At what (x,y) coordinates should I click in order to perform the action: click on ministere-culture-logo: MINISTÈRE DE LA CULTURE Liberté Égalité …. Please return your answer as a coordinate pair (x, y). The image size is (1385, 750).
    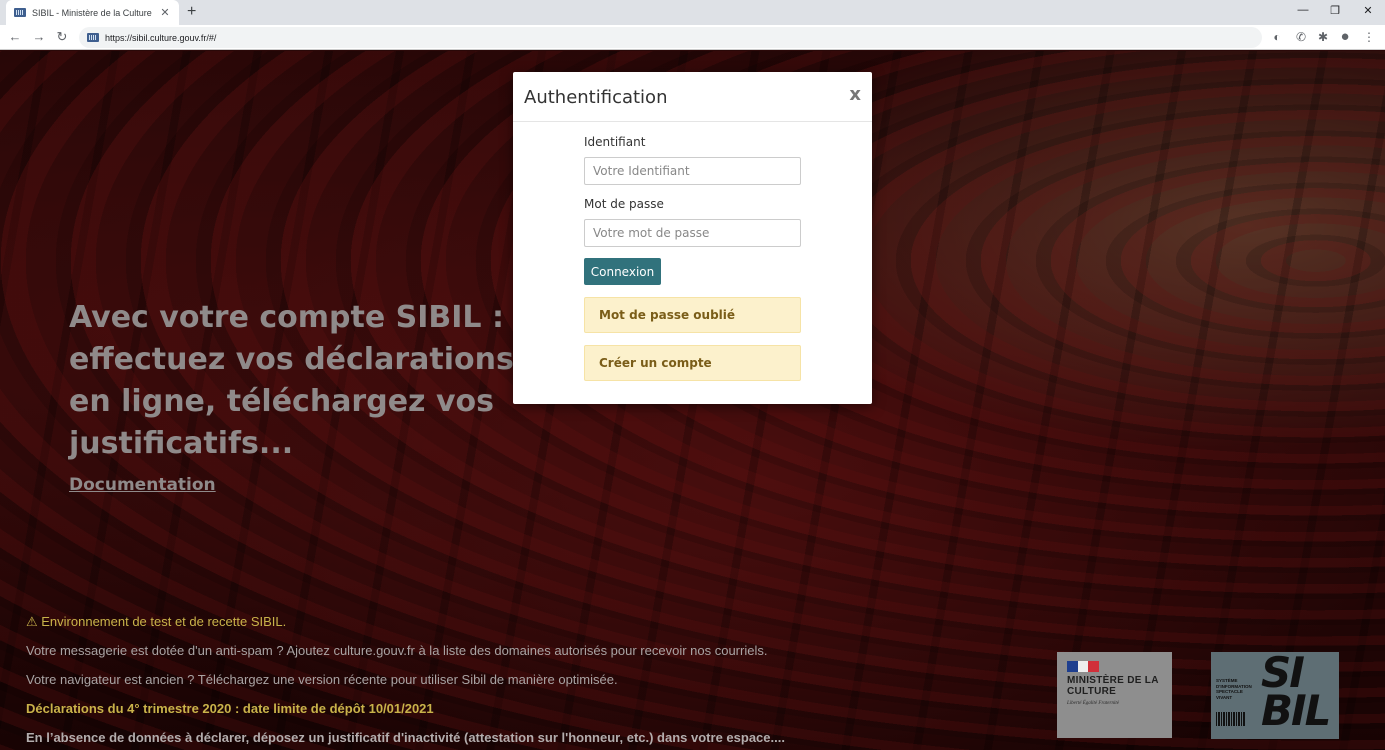
    Looking at the image, I should click on (1114, 695).